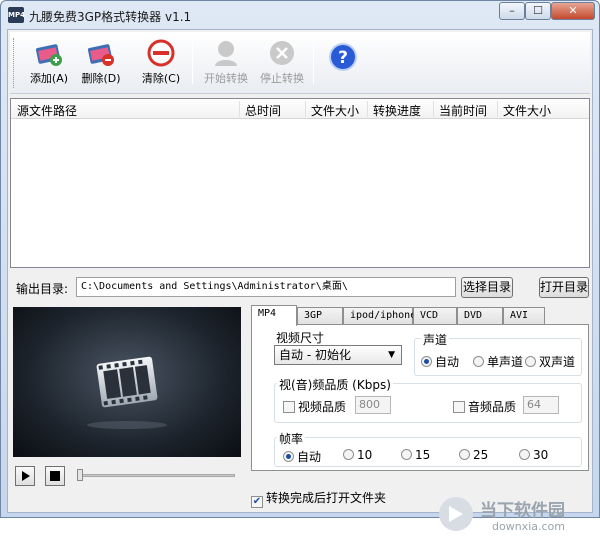 The width and height of the screenshot is (600, 536). I want to click on video-quality-checkbox: 视频品质, so click(314, 406).